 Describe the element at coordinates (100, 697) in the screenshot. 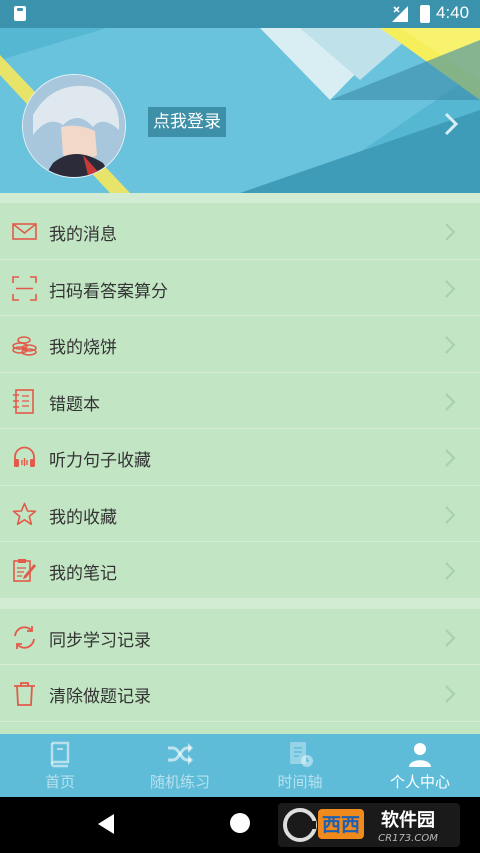

I see `menu-item-label: 清除做题记录` at that location.